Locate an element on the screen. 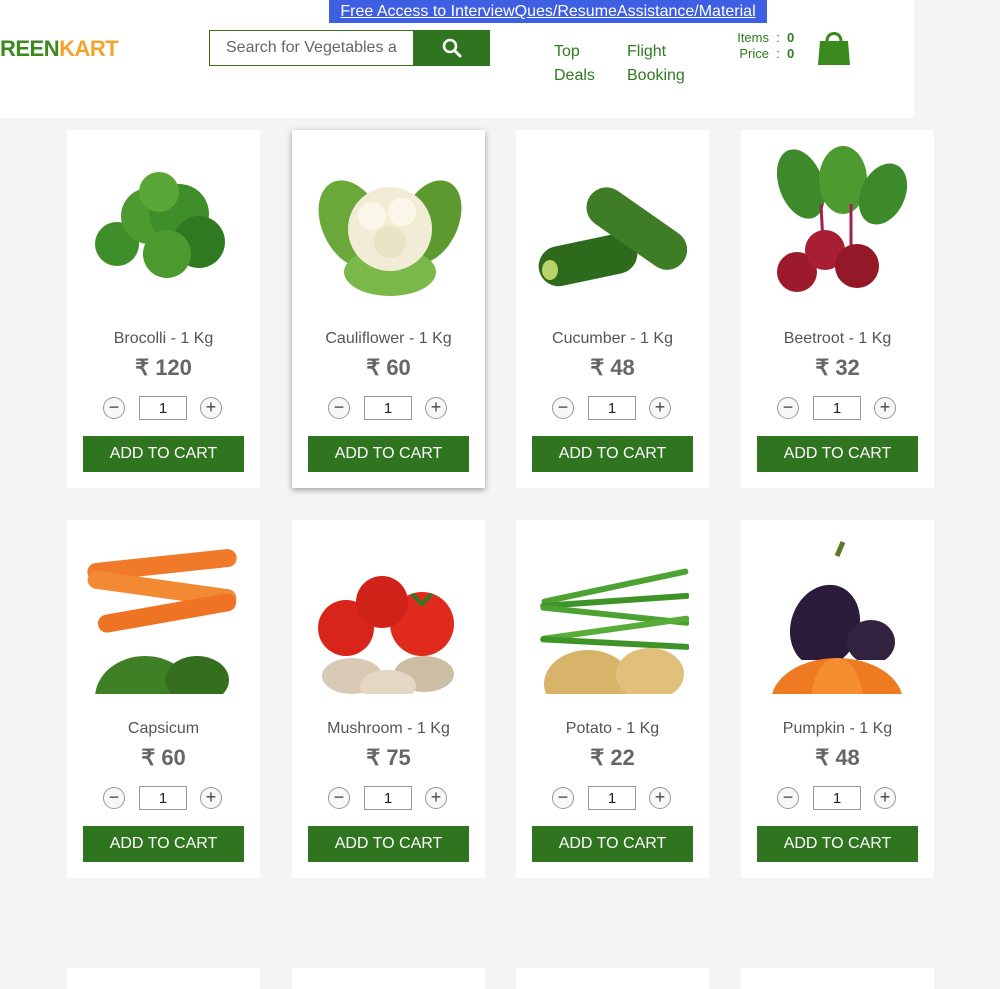 The width and height of the screenshot is (1000, 989). product-card: Pumpkin - 1 Kg ₹ 48 − + ADD TO CART is located at coordinates (837, 699).